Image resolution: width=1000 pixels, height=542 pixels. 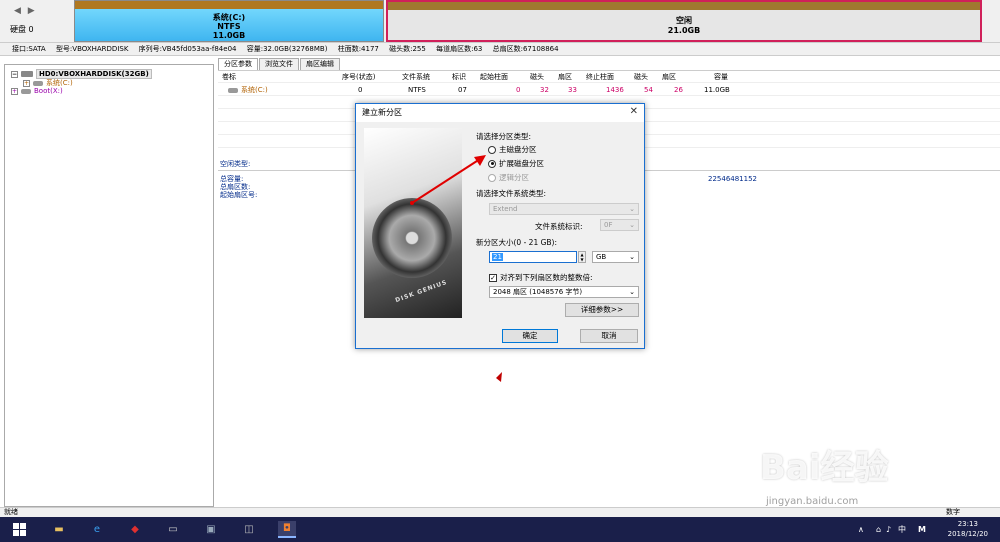 I want to click on cell-start-cyl: 0, so click(x=518, y=90).